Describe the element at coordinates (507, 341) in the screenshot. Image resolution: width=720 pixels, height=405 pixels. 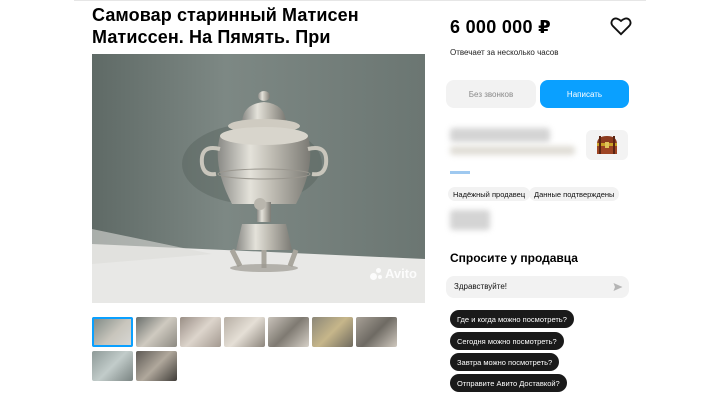
I see `quick-question-2: Сегодня можно посмотреть?` at that location.